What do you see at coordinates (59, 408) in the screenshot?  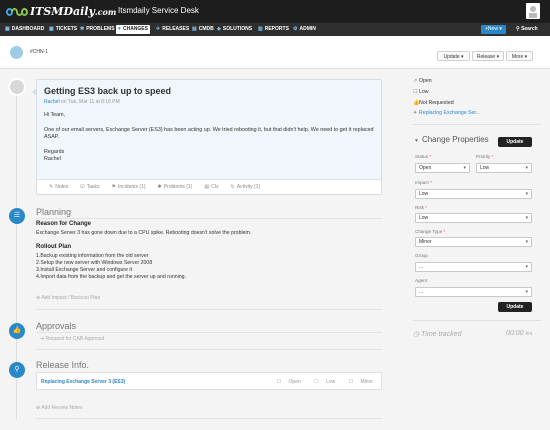 I see `add-review-notes-link: ⊕ Add Review Notes` at bounding box center [59, 408].